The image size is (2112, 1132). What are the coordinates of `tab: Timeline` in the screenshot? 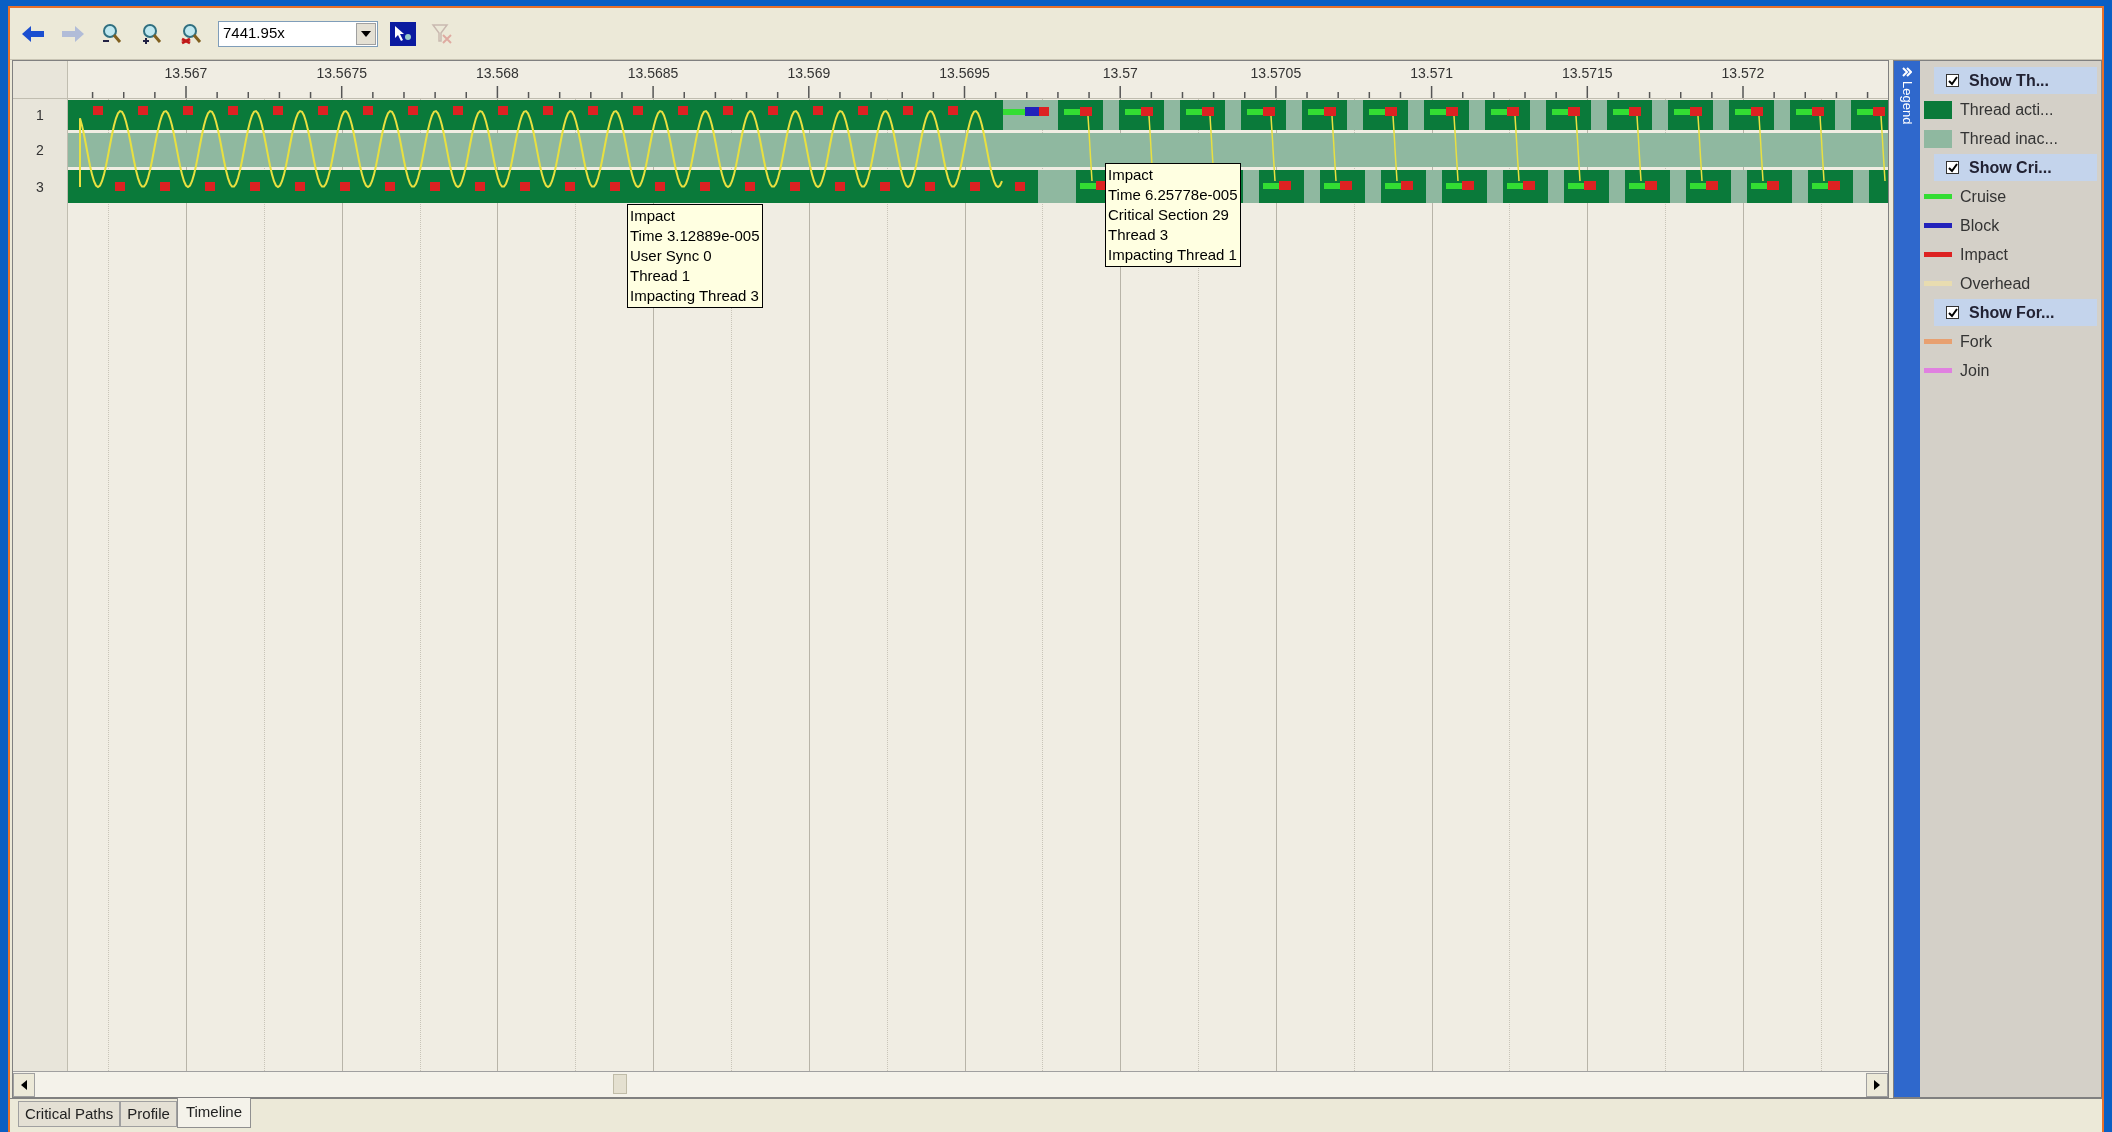 It's located at (214, 1113).